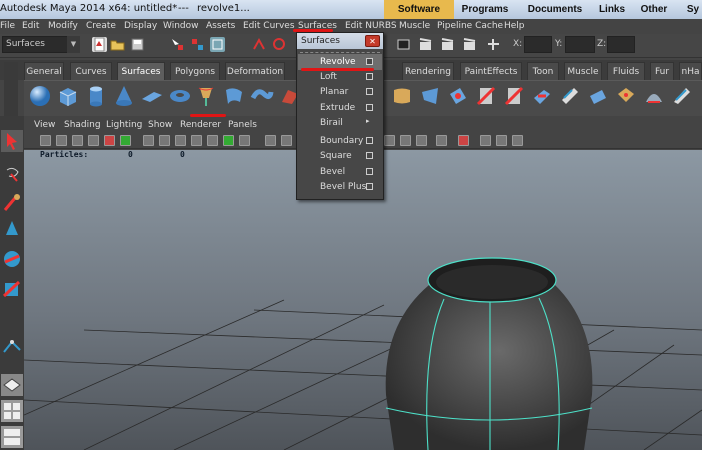  What do you see at coordinates (430, 96) in the screenshot?
I see `boundary-icon` at bounding box center [430, 96].